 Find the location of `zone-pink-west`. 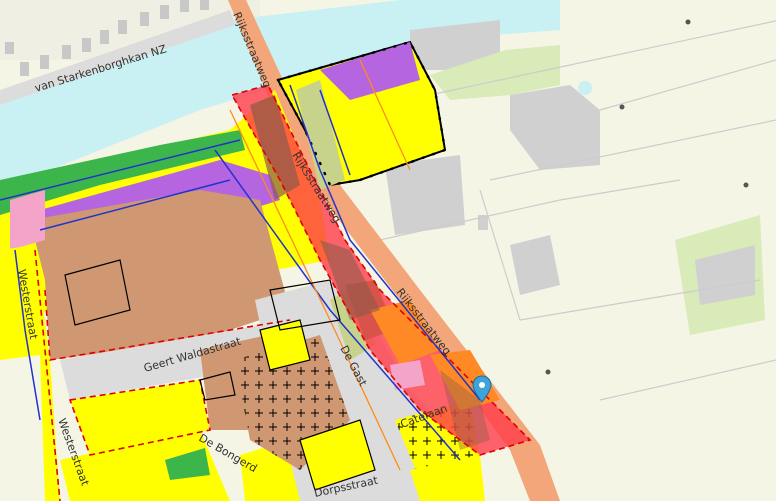

zone-pink-west is located at coordinates (27, 220).